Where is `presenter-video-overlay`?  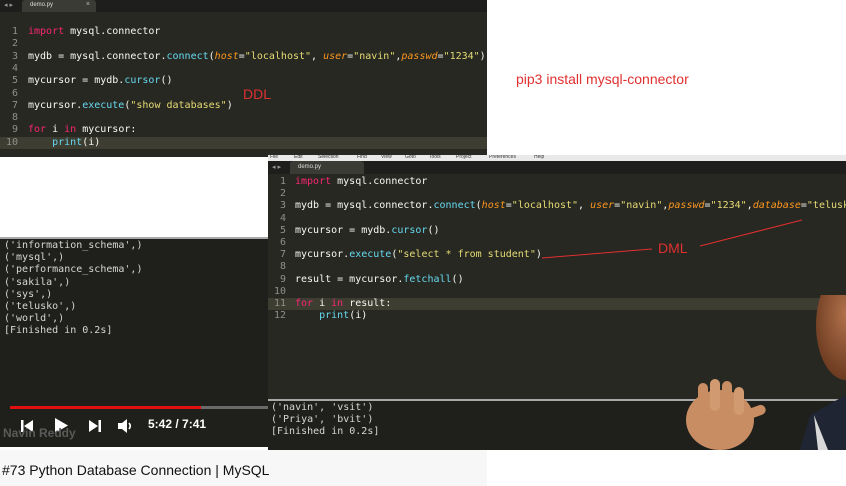
presenter-video-overlay is located at coordinates (766, 372).